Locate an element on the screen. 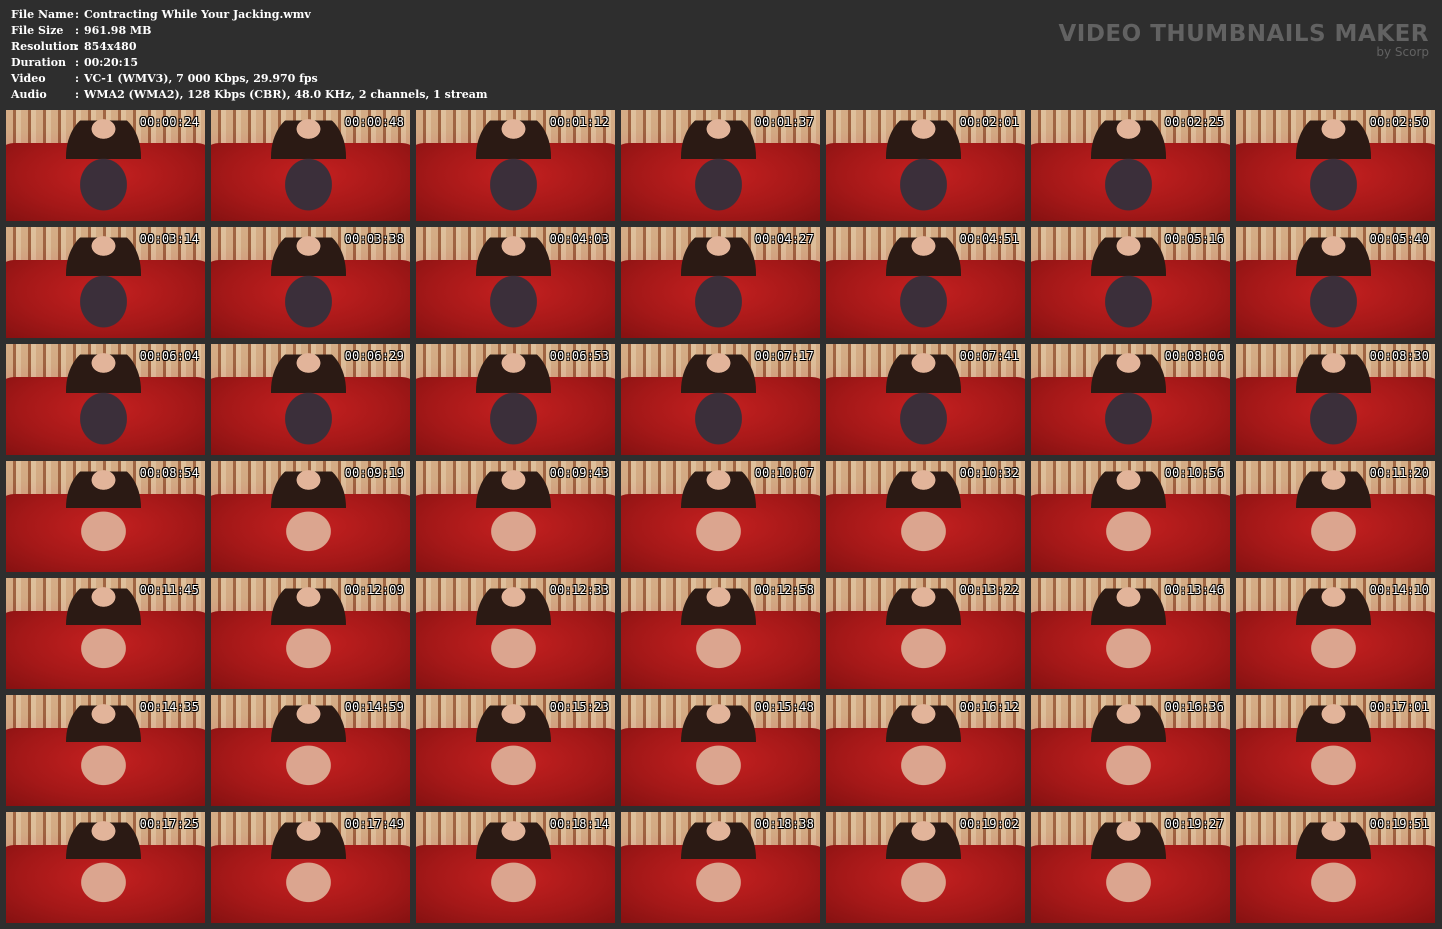 The width and height of the screenshot is (1442, 929). video-thumbnail: 00:10:32 is located at coordinates (925, 516).